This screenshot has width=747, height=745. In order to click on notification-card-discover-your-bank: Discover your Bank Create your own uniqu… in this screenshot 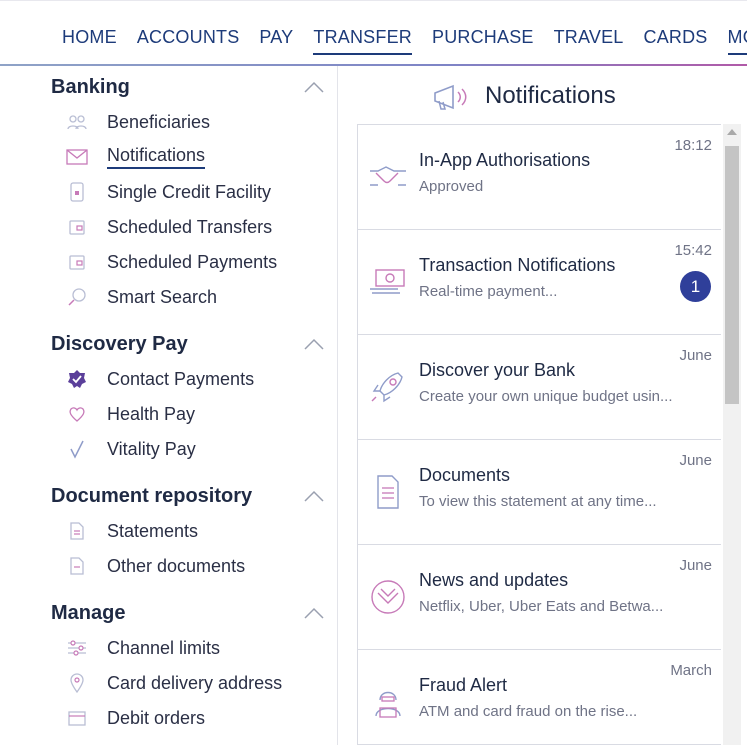, I will do `click(539, 387)`.